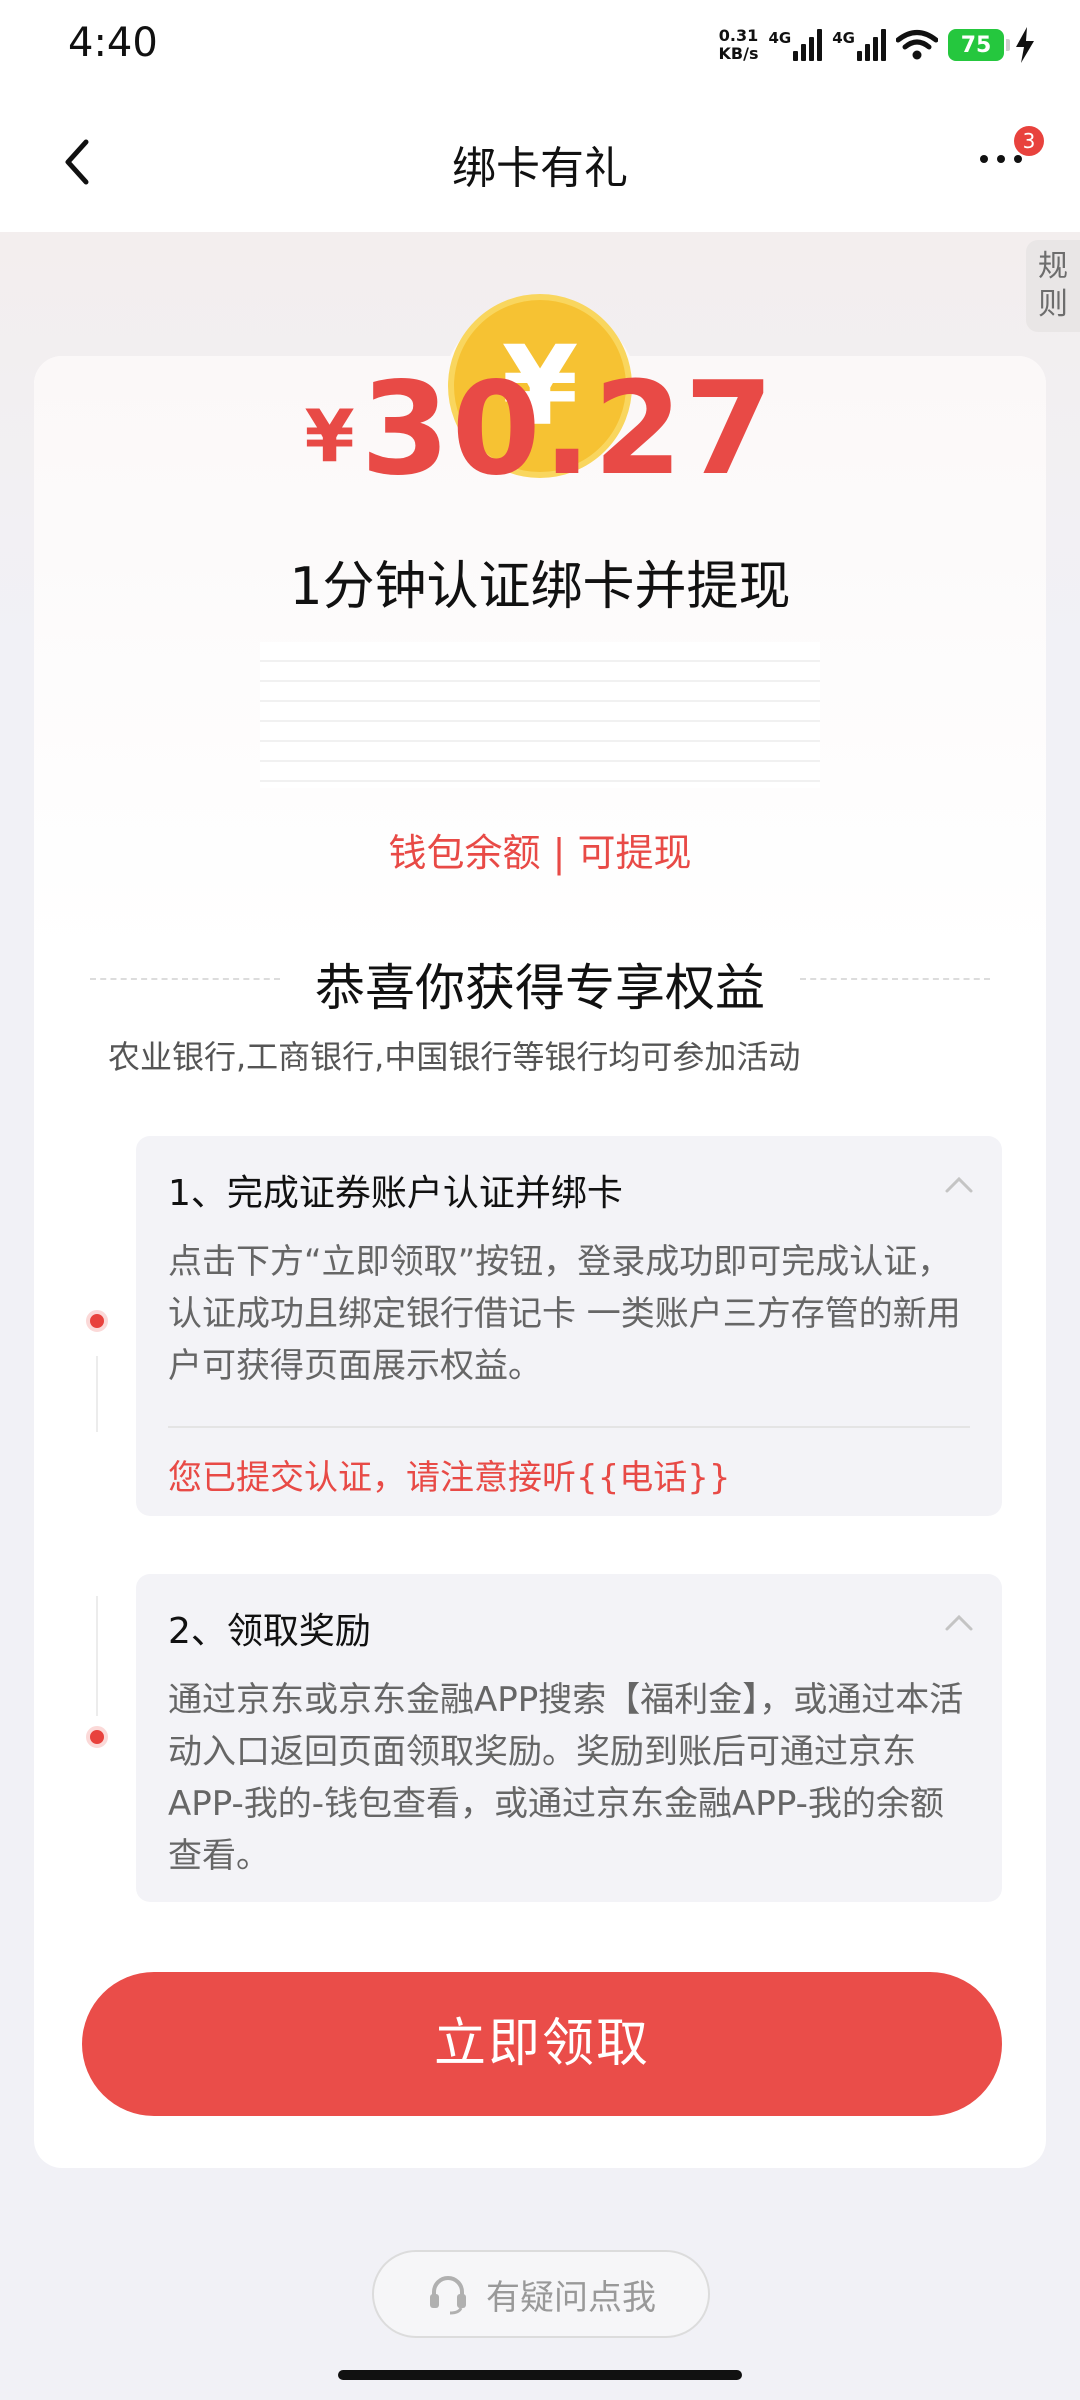 This screenshot has height=2400, width=1080. What do you see at coordinates (569, 1427) in the screenshot?
I see `divider` at bounding box center [569, 1427].